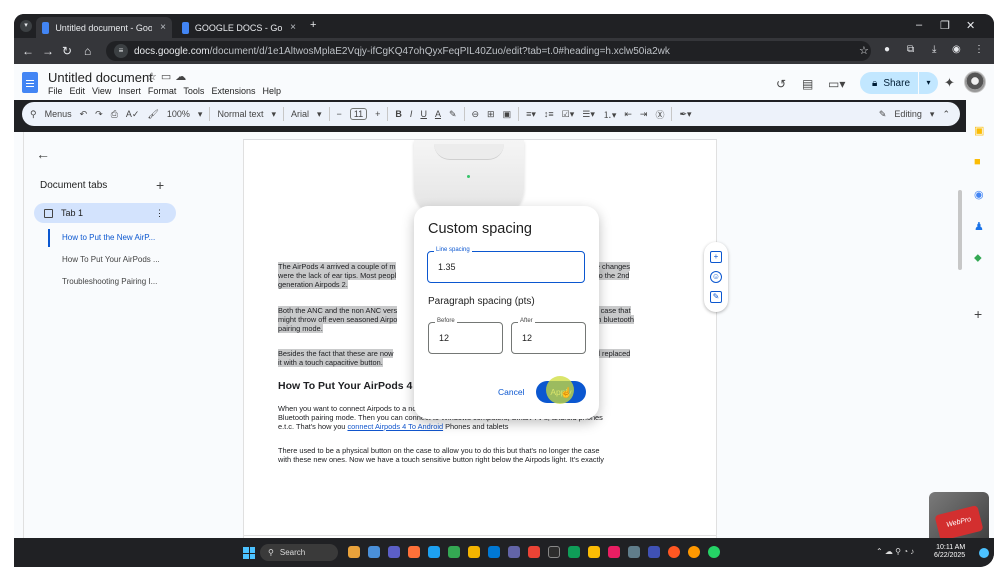 The image size is (994, 567). What do you see at coordinates (908, 114) in the screenshot?
I see `editing-mode-select: Editing` at bounding box center [908, 114].